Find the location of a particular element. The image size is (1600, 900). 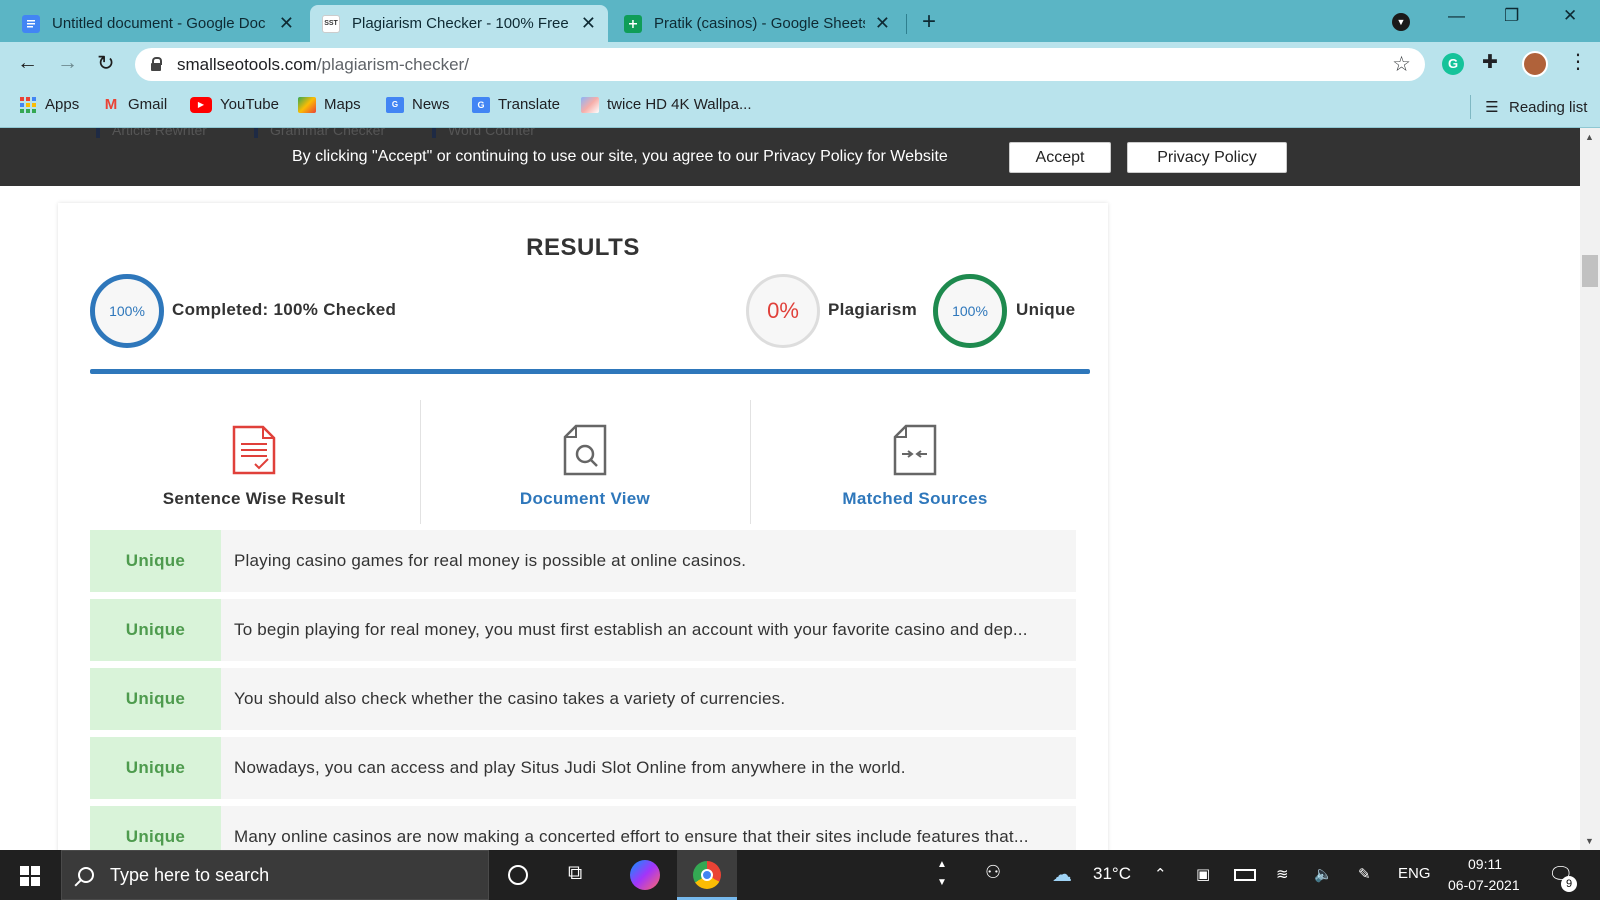

close-window-icon: ✕ is located at coordinates (1570, 16).